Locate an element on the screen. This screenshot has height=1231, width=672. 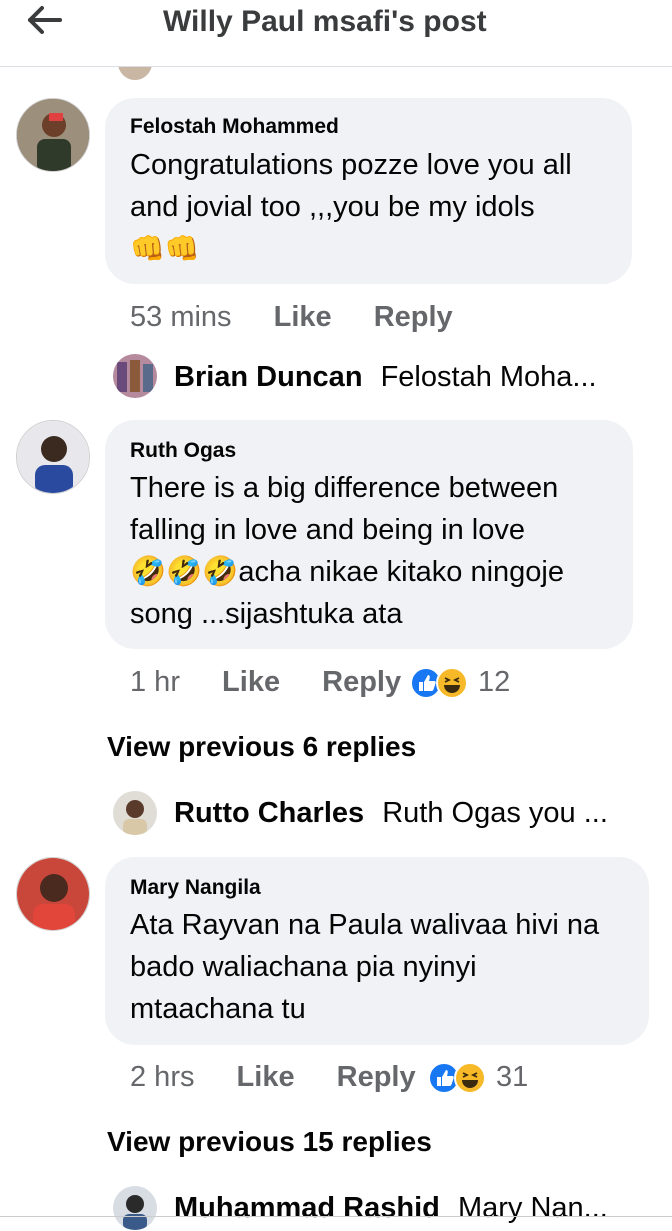
reaction-count: 12 is located at coordinates (494, 682).